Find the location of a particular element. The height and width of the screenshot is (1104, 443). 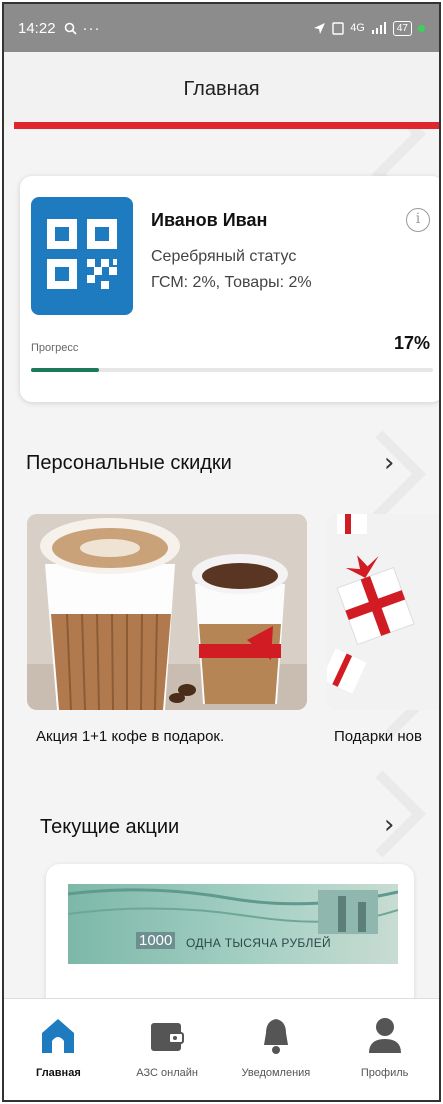

tab-label: Уведомления is located at coordinates (276, 1073).